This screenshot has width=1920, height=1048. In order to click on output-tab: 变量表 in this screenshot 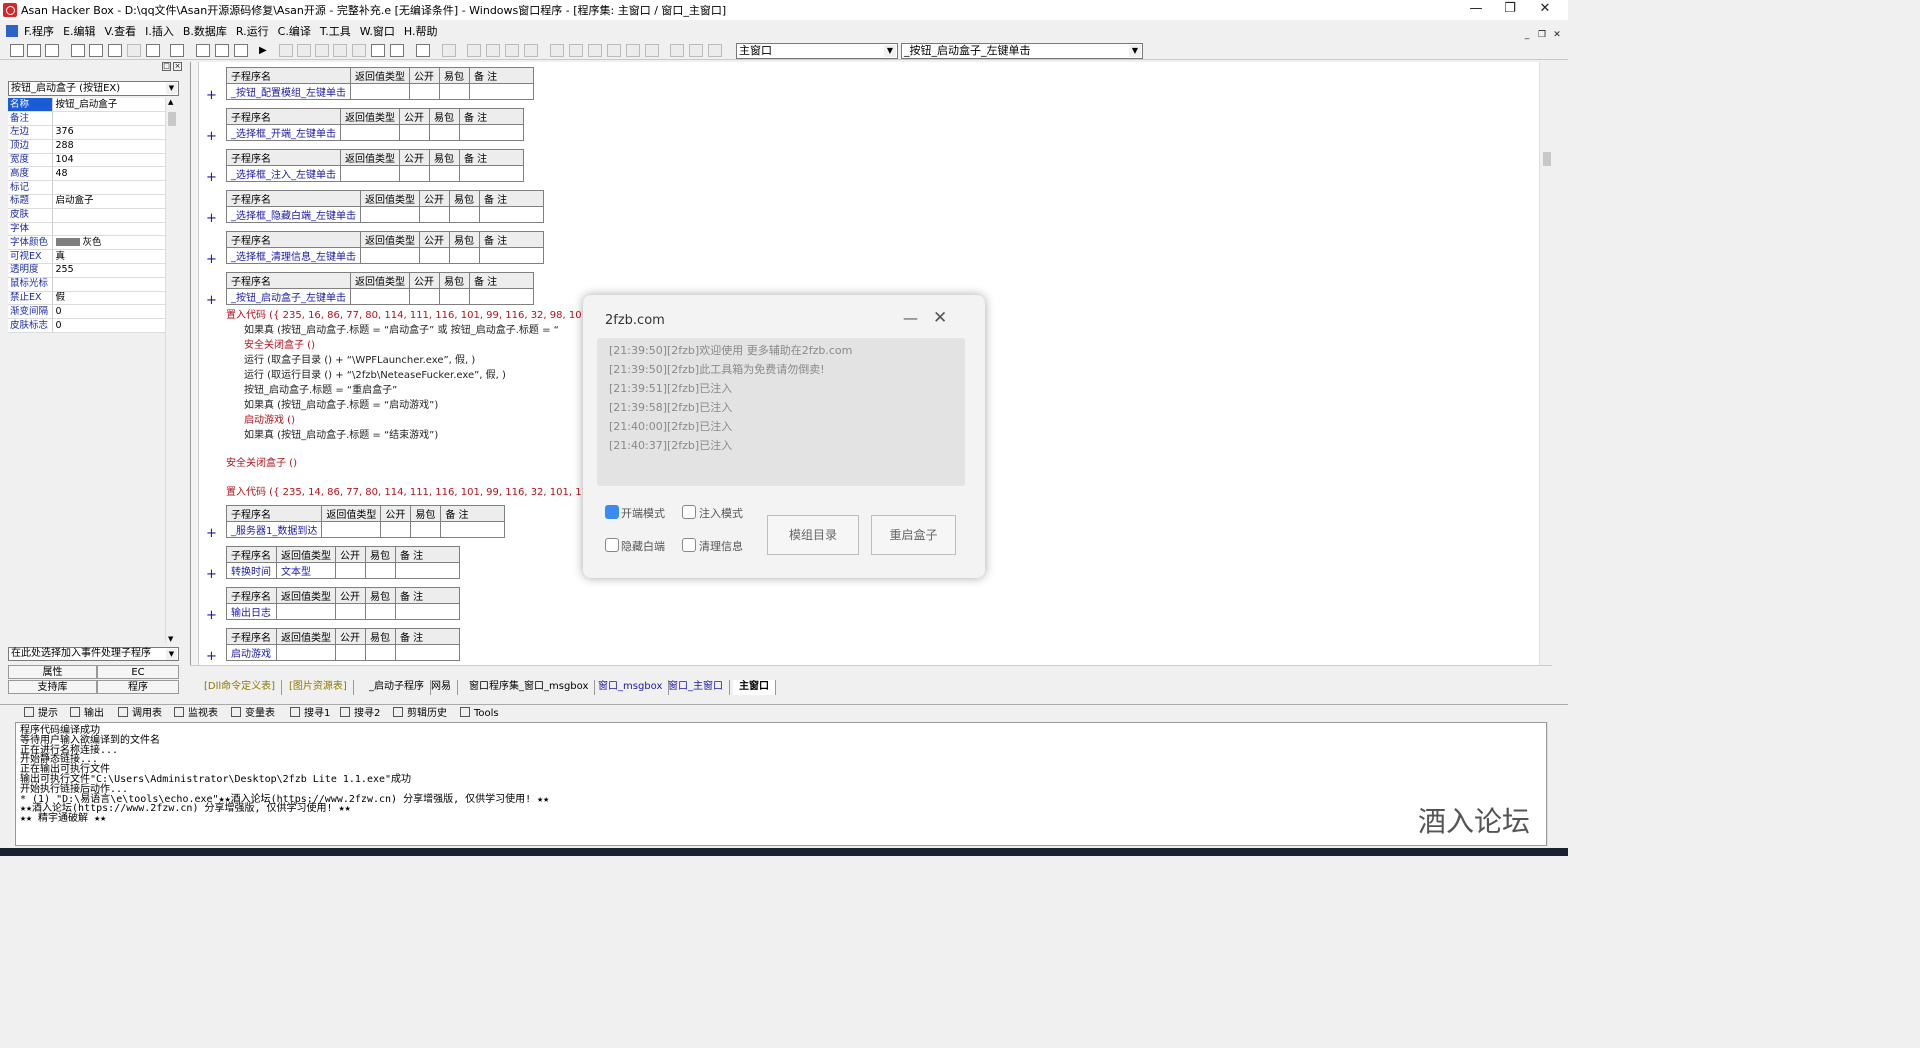, I will do `click(253, 714)`.